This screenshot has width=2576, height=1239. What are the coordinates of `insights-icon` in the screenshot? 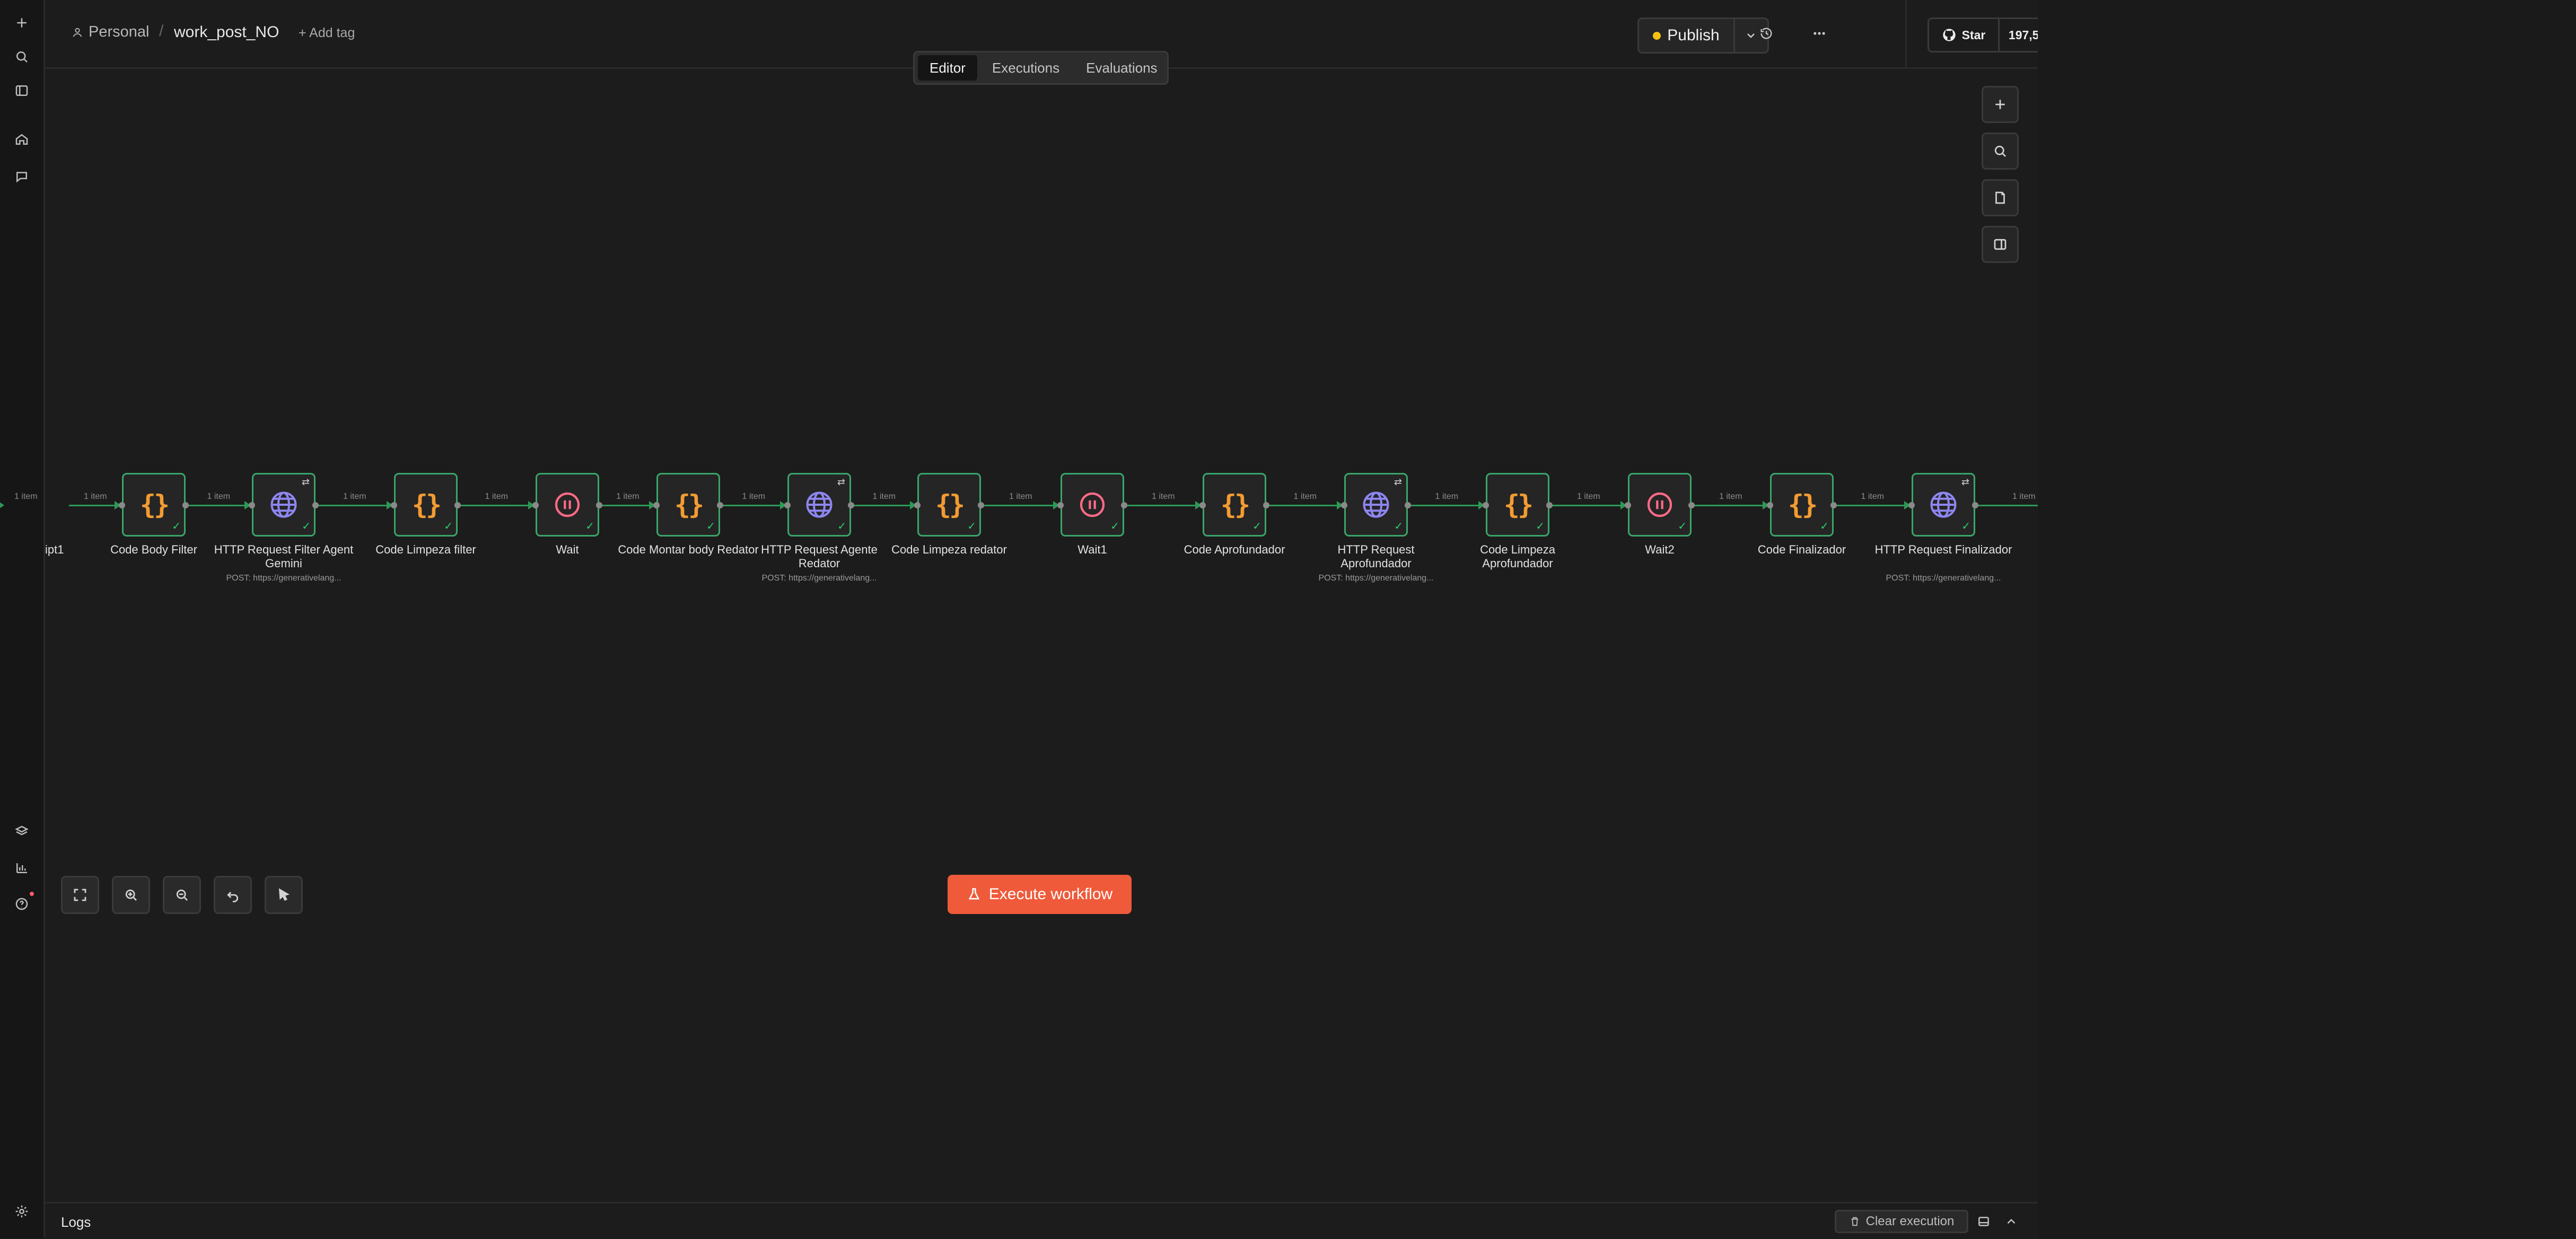 It's located at (22, 868).